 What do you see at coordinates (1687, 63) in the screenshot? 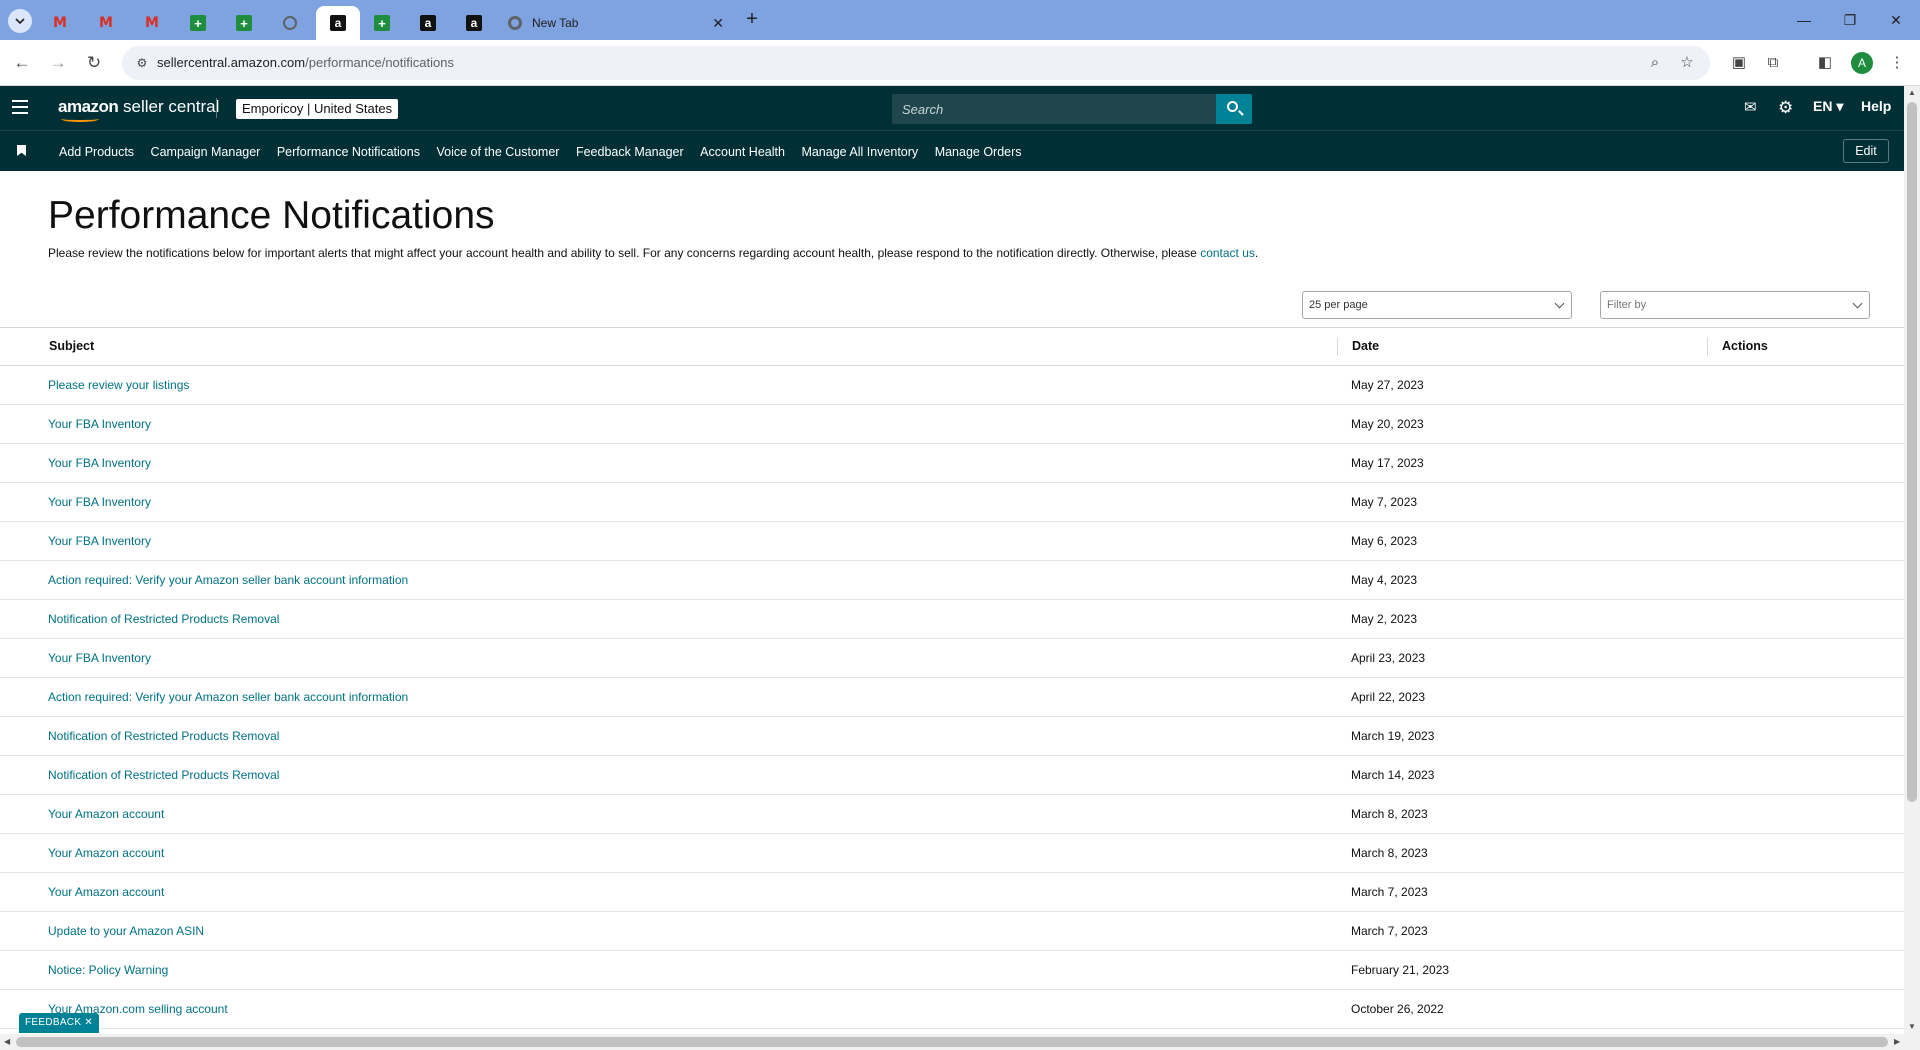
I see `bookmark-star-icon: ☆` at bounding box center [1687, 63].